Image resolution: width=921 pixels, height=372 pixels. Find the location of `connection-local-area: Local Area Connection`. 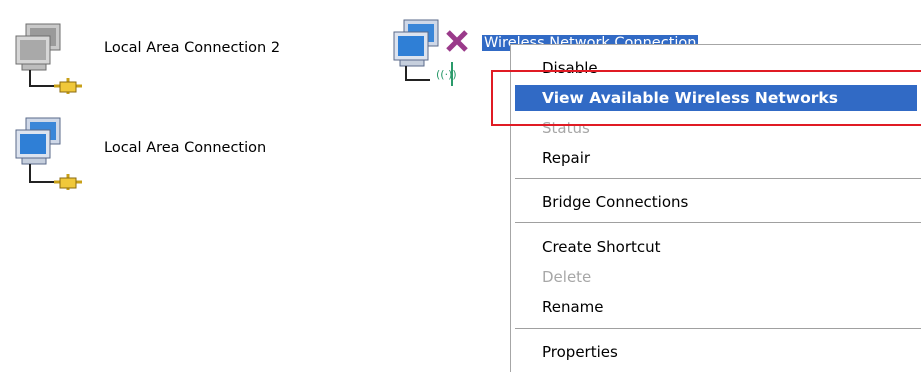

connection-local-area: Local Area Connection is located at coordinates (168, 153).